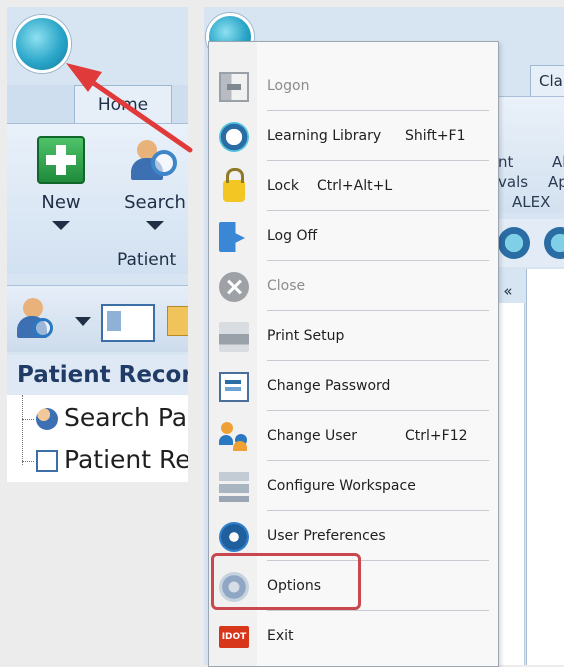  I want to click on ribbon-text: Al, so click(558, 162).